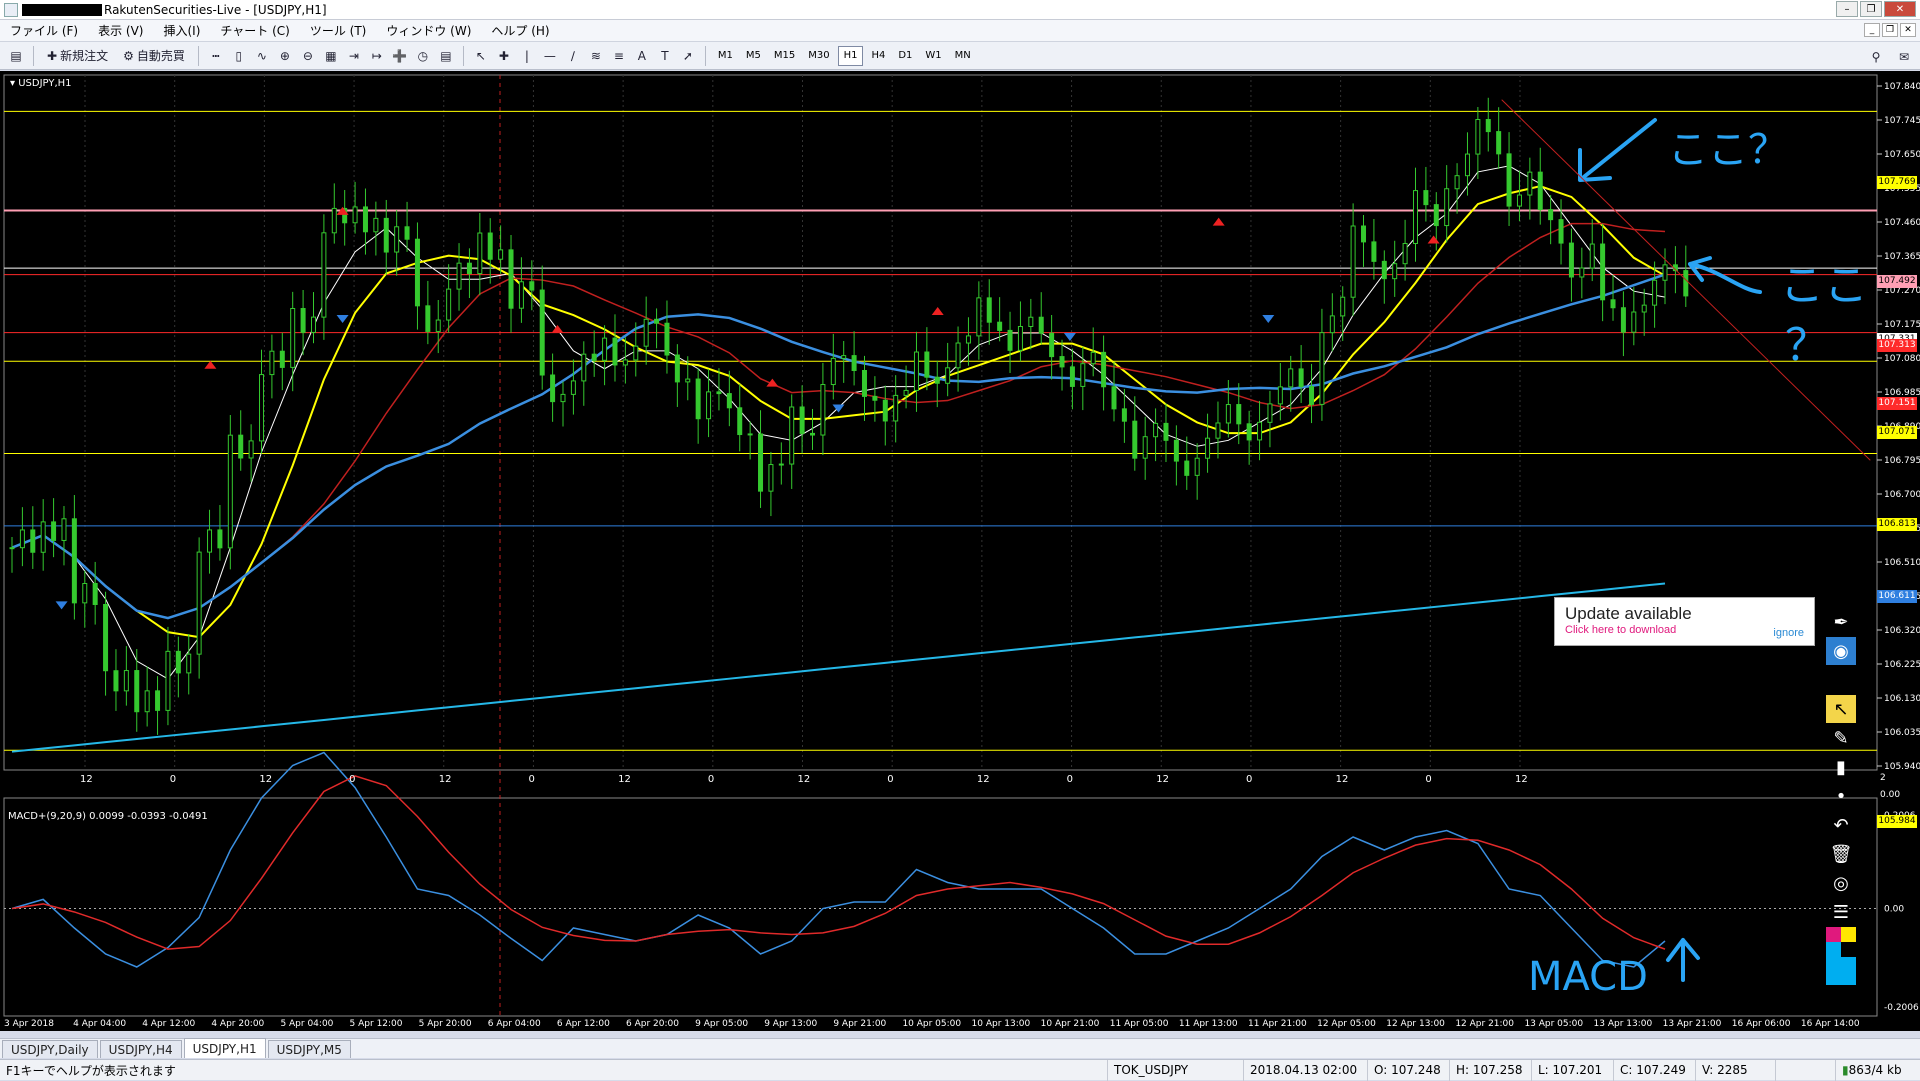 This screenshot has width=1920, height=1081. I want to click on trendline-icon: ∕, so click(573, 56).